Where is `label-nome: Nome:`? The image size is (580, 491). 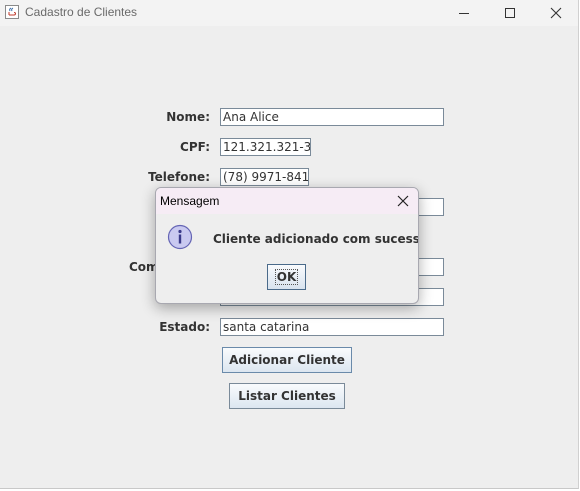 label-nome: Nome: is located at coordinates (188, 117).